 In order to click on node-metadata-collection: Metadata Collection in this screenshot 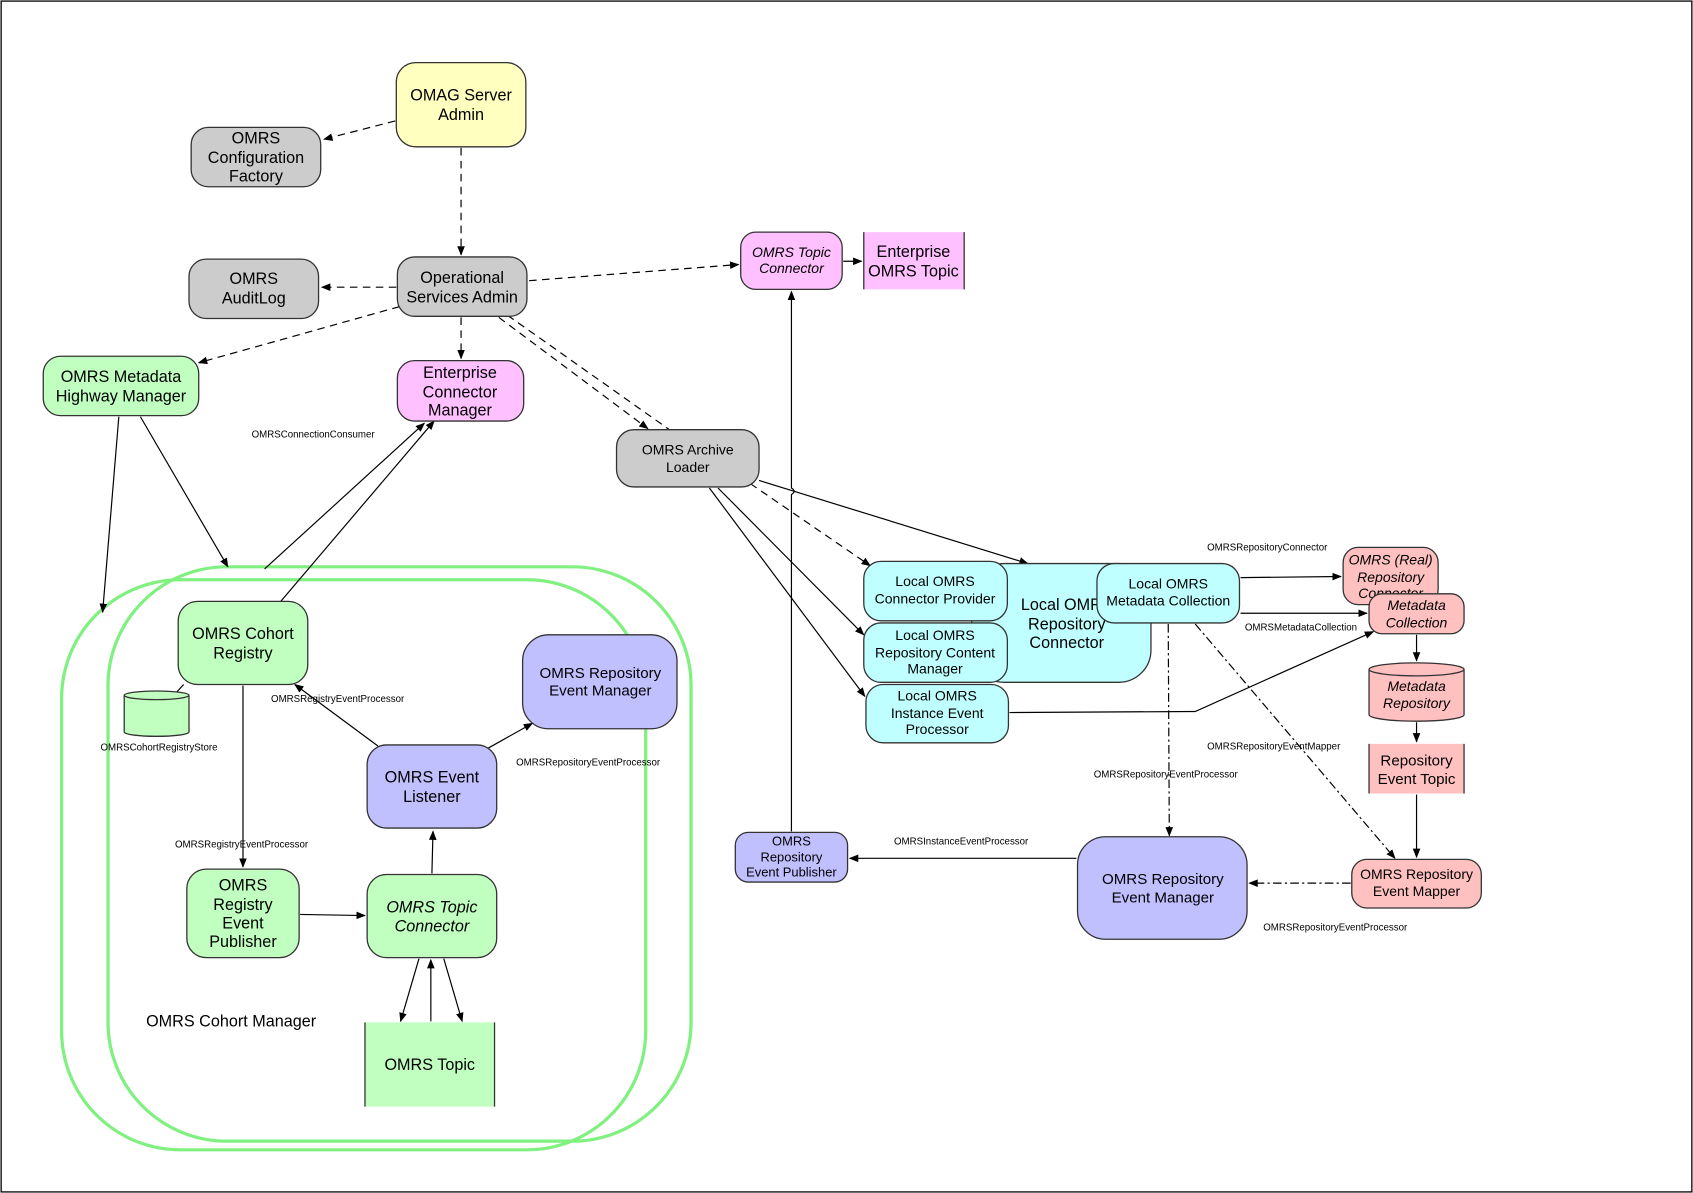, I will do `click(1416, 614)`.